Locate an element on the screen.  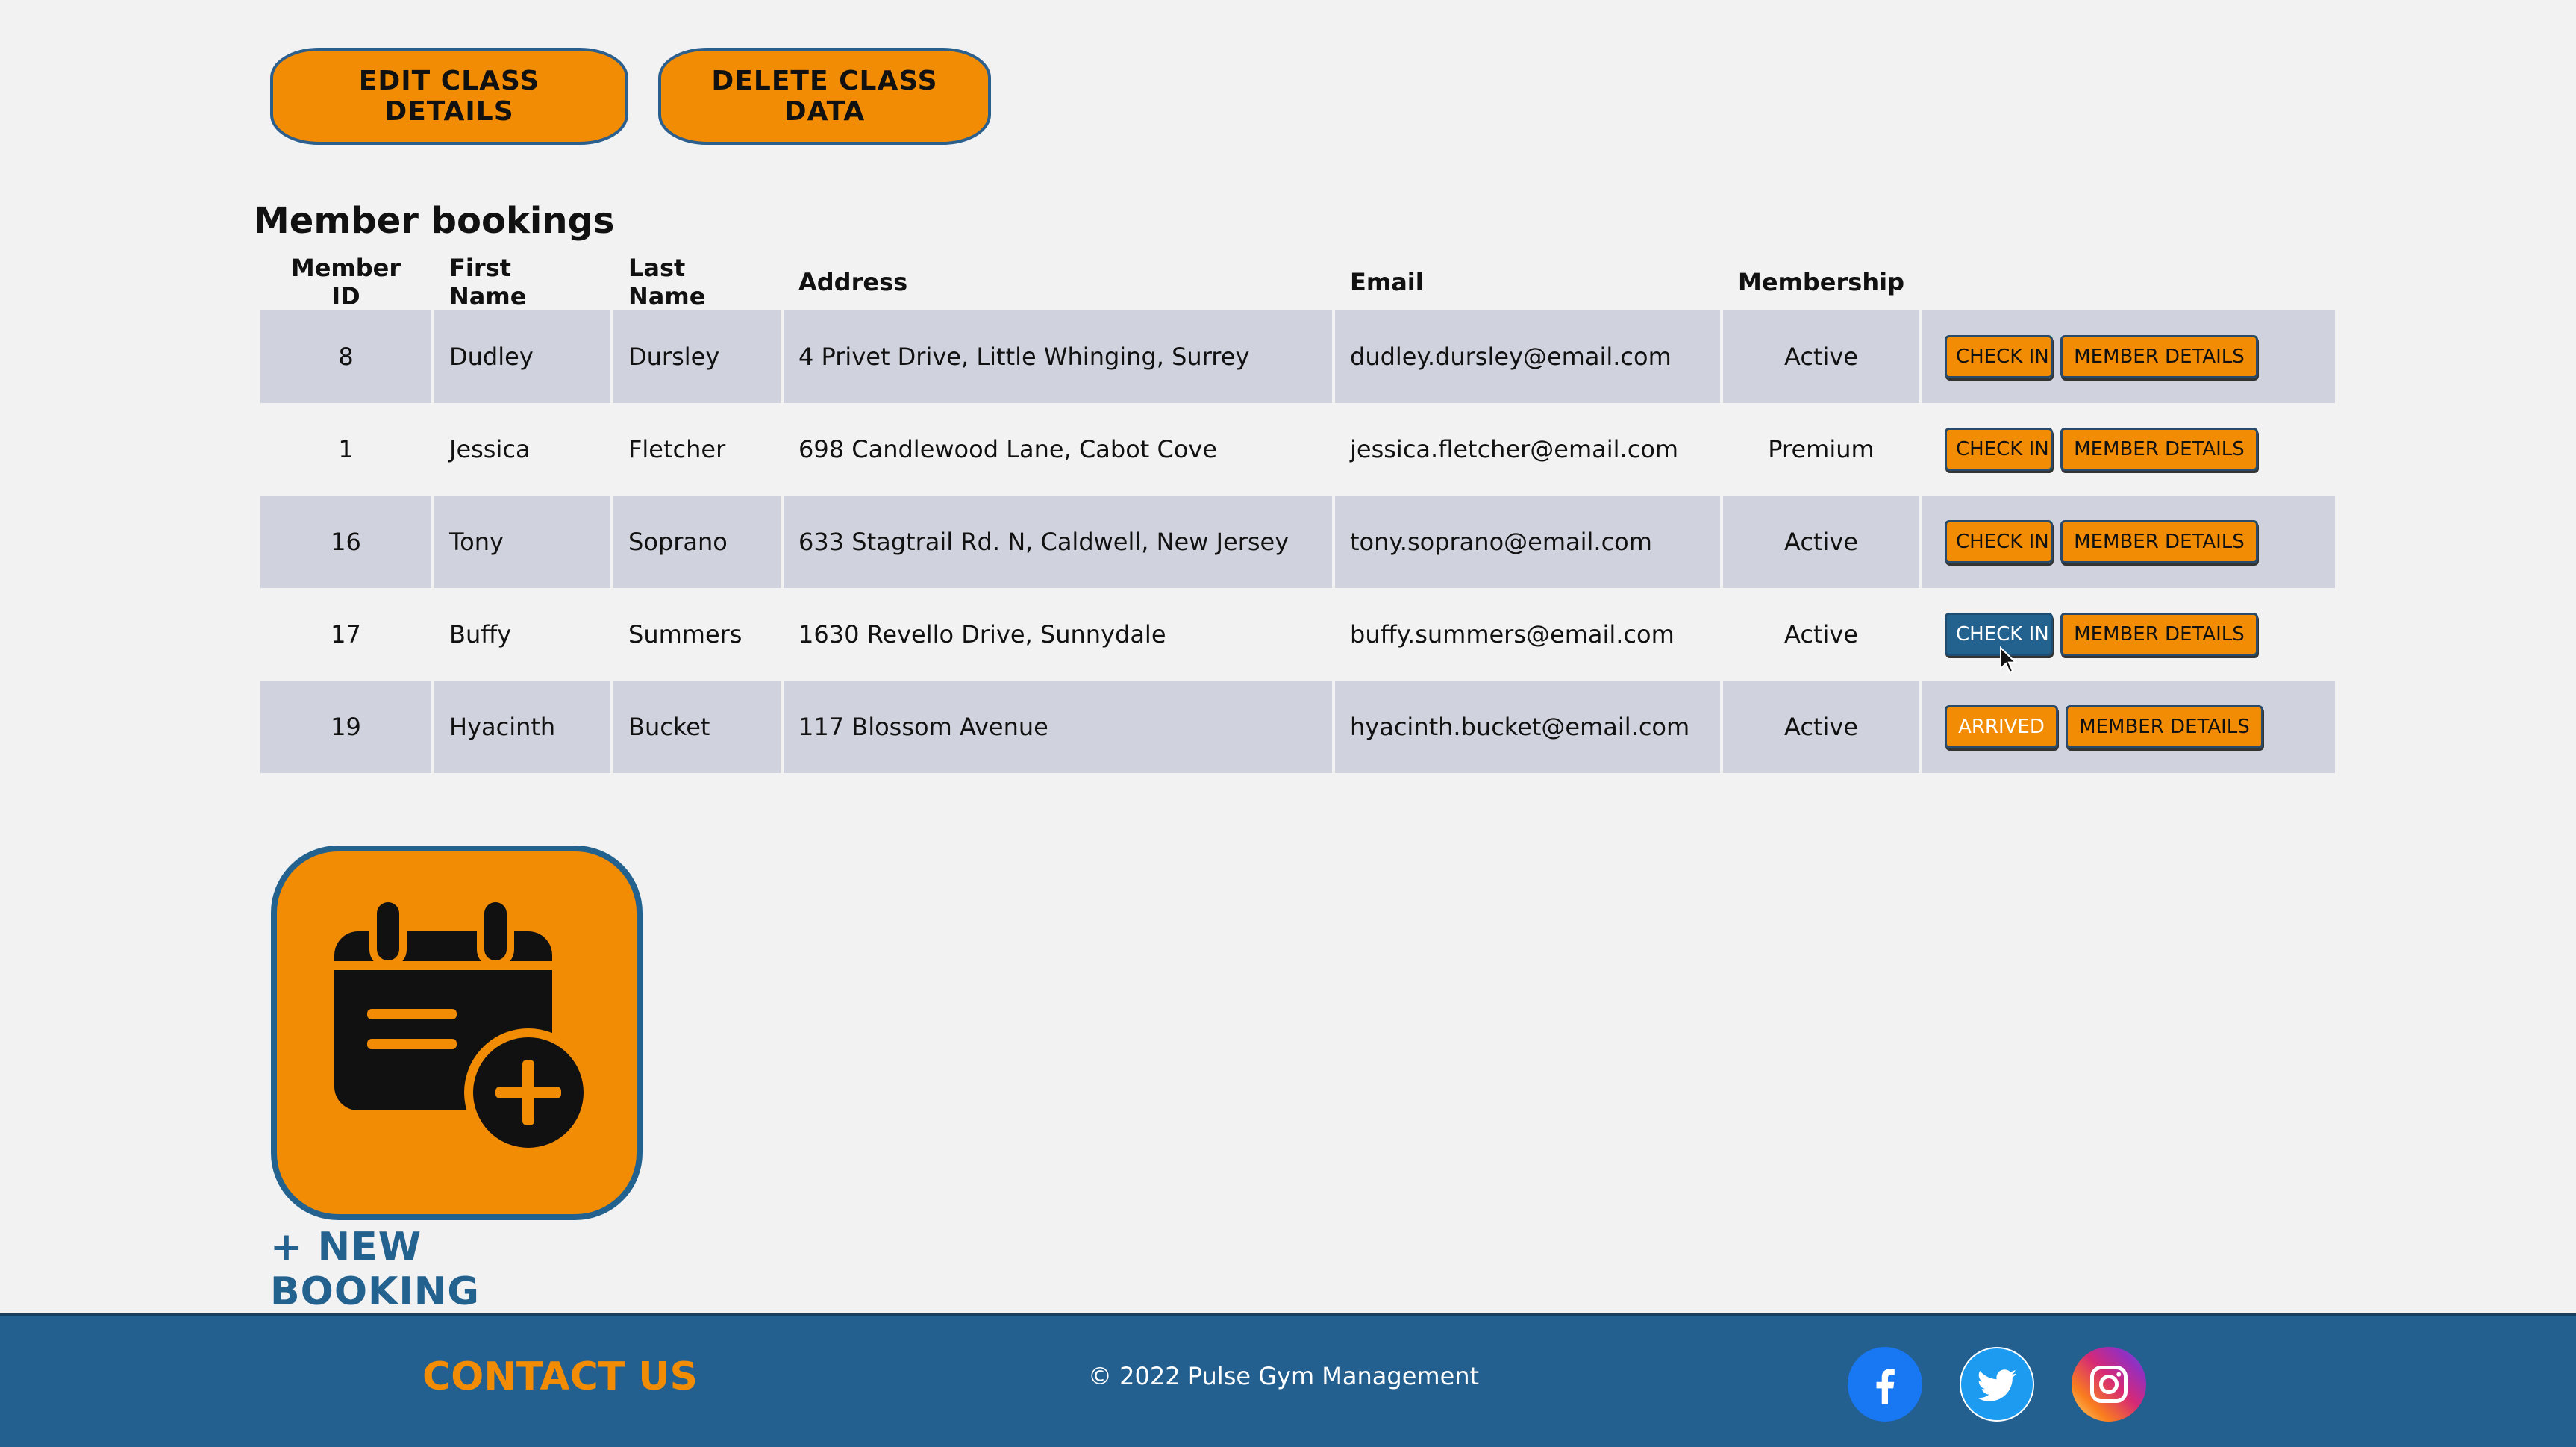
cell-member-id: 1 is located at coordinates (346, 449).